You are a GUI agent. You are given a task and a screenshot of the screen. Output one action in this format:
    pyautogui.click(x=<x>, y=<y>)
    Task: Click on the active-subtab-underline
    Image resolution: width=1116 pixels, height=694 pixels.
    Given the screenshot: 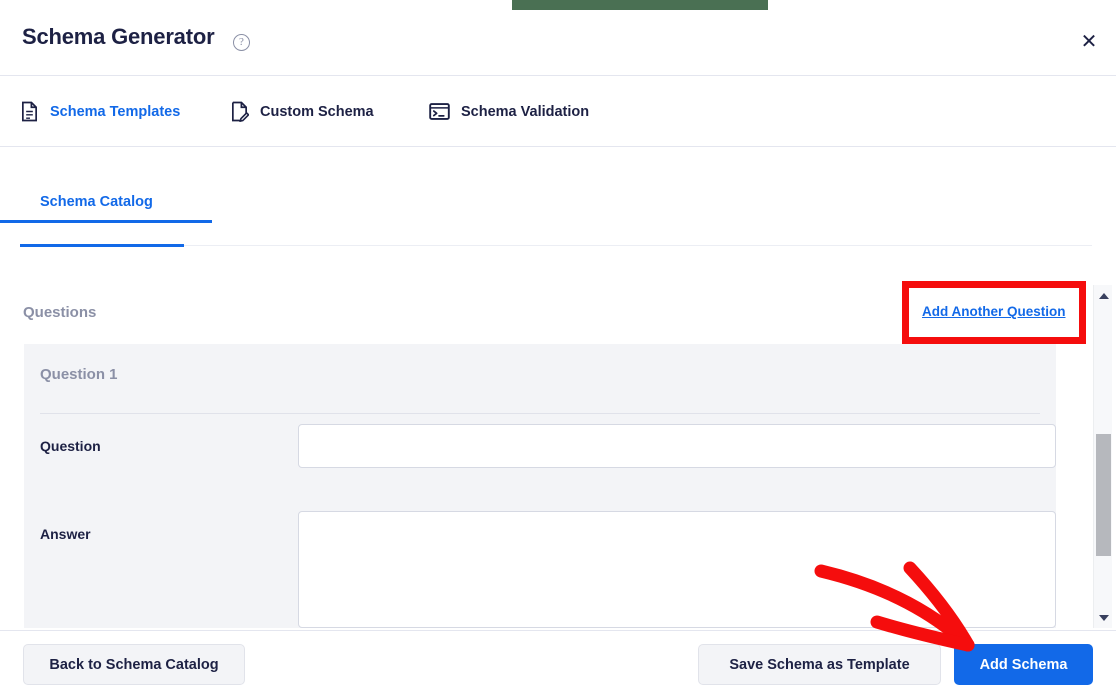 What is the action you would take?
    pyautogui.click(x=102, y=245)
    